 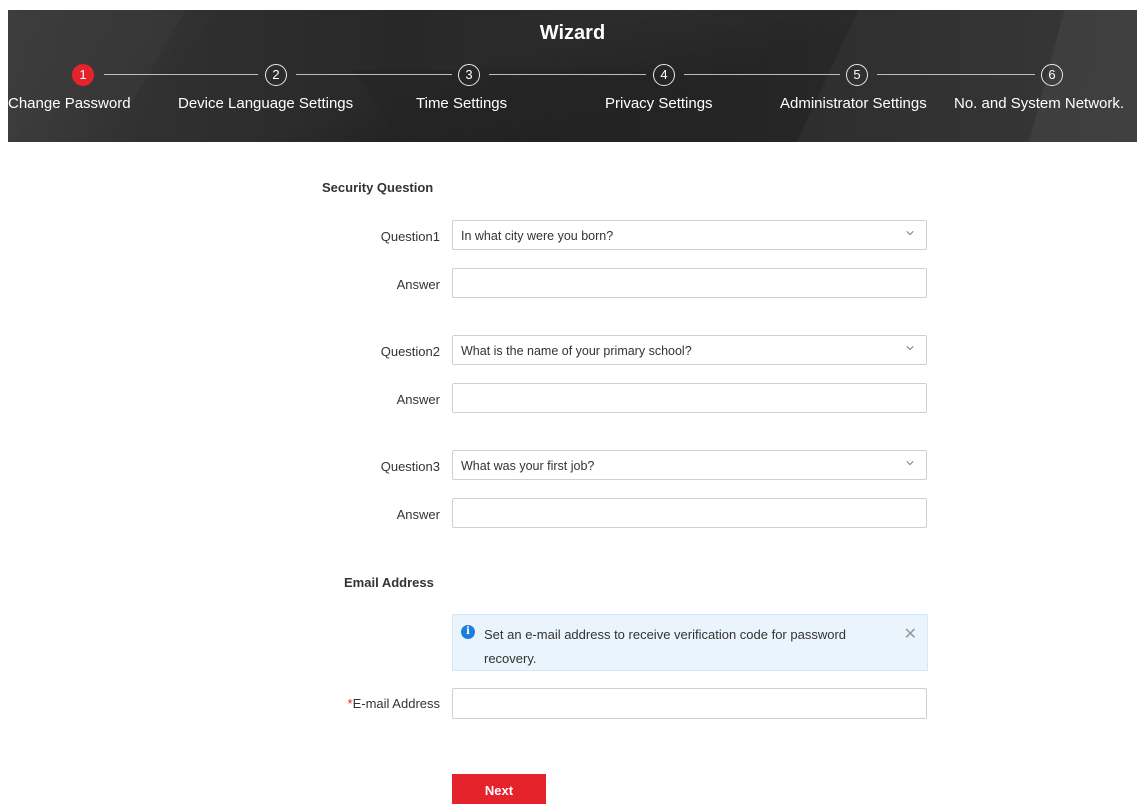 What do you see at coordinates (857, 75) in the screenshot?
I see `step-5-indicator: 5` at bounding box center [857, 75].